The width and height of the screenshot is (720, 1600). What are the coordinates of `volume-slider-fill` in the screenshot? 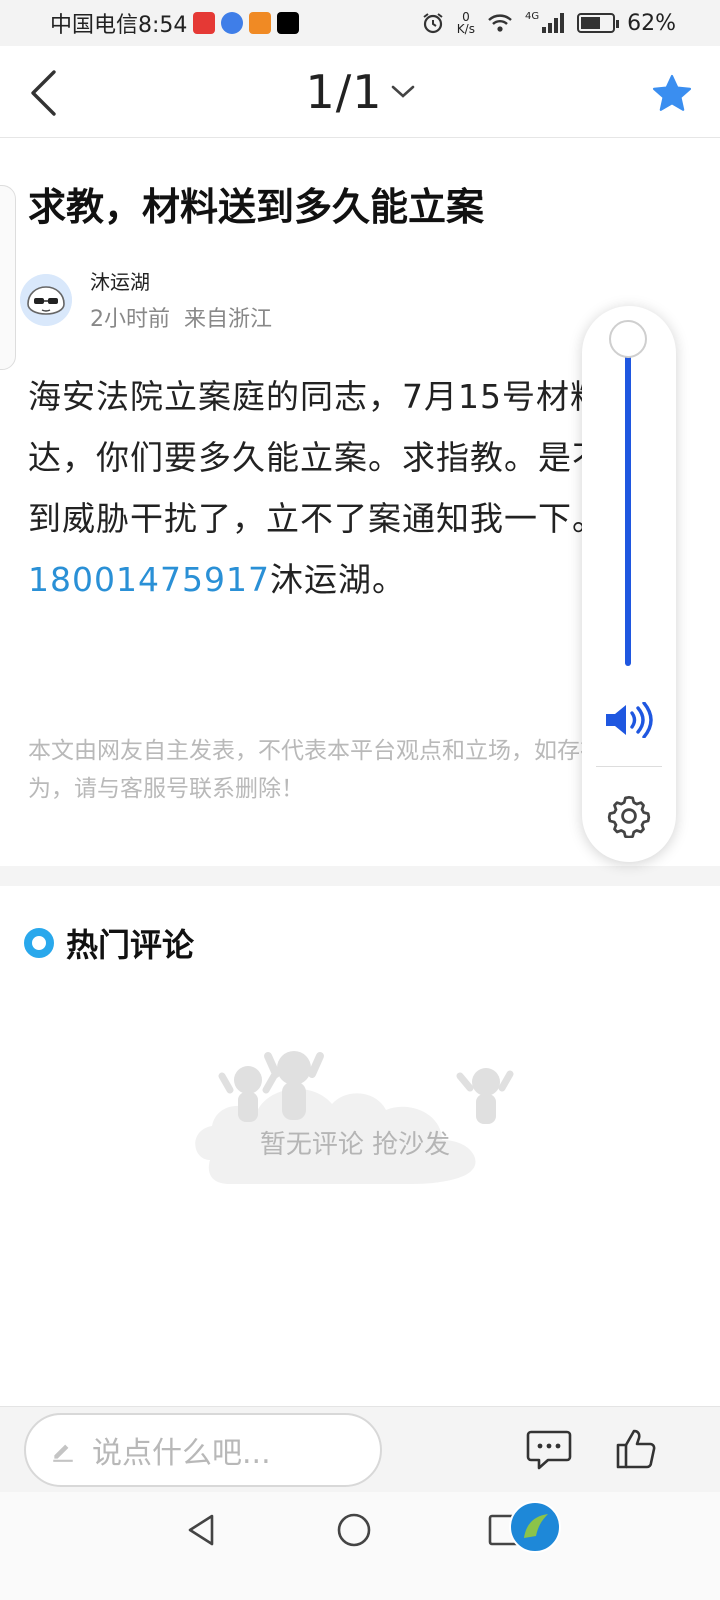 It's located at (628, 503).